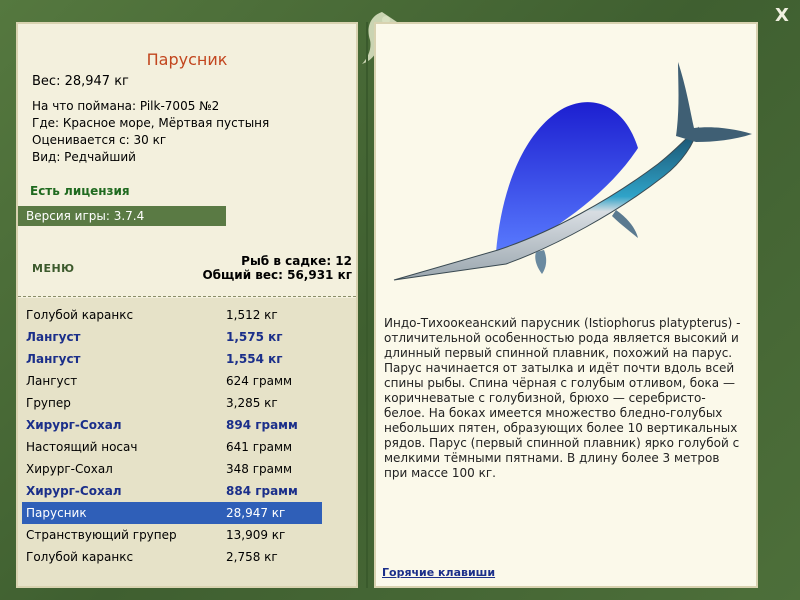 This screenshot has width=800, height=600. I want to click on list-item: Лангуст 1,554 кг, so click(172, 359).